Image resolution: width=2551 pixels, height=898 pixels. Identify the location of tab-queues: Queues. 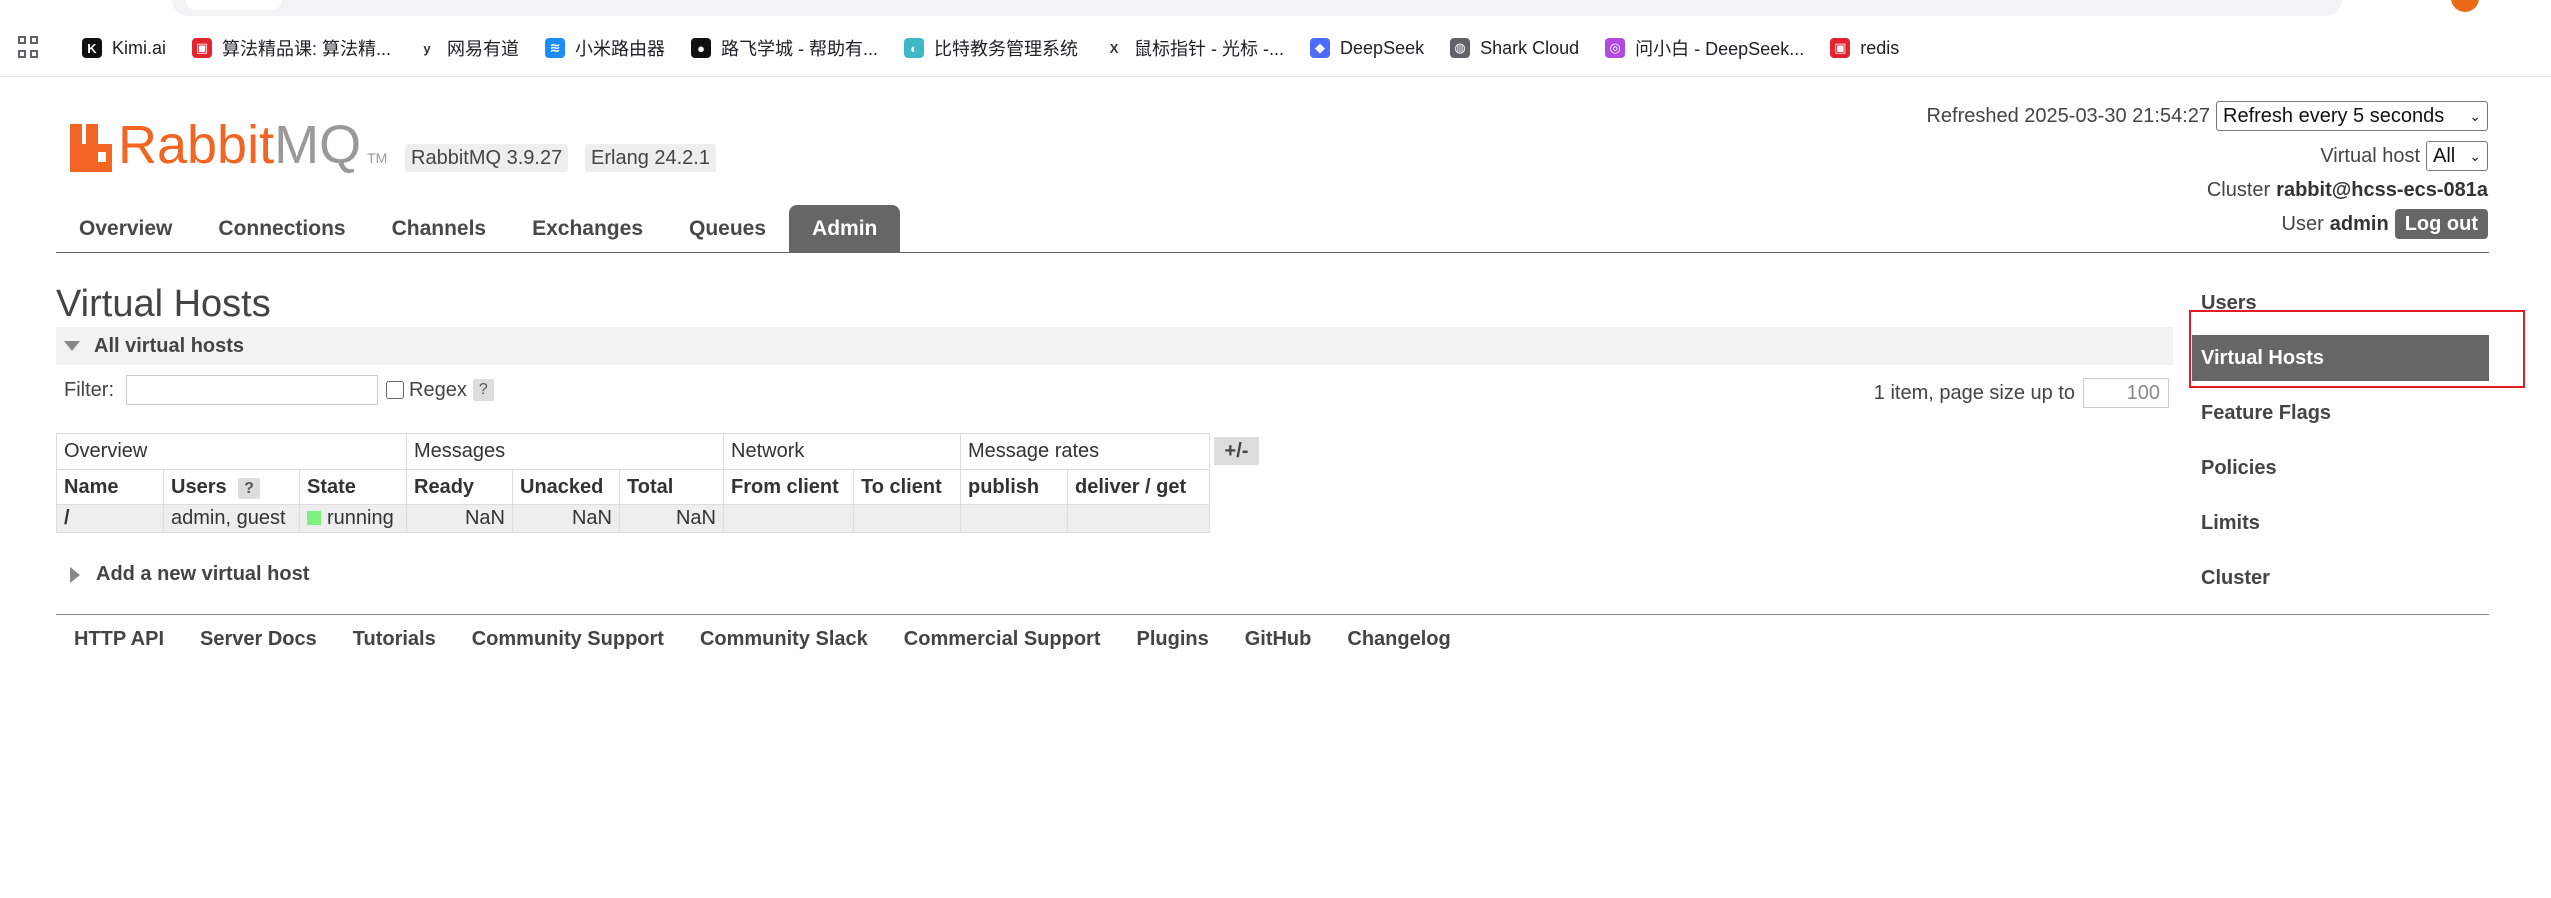
(727, 229).